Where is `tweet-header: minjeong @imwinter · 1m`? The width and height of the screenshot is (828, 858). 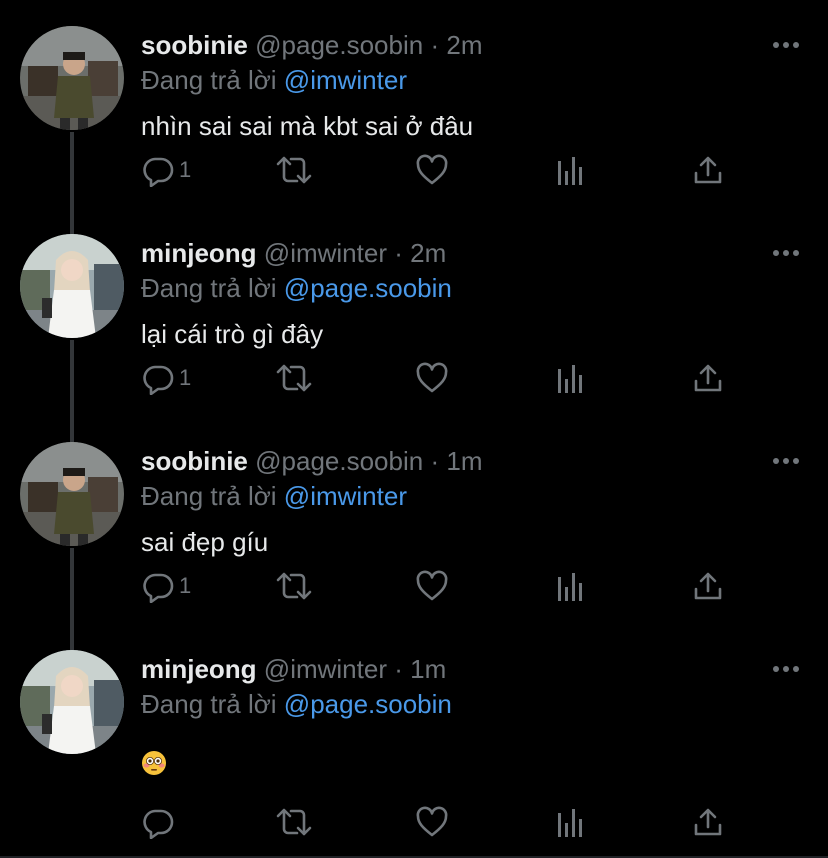
tweet-header: minjeong @imwinter · 1m is located at coordinates (293, 669).